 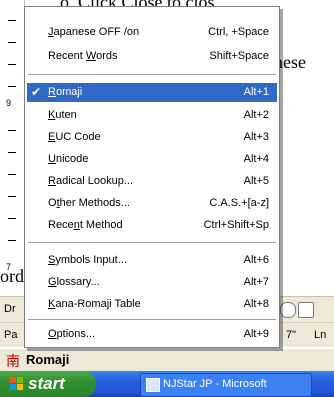 What do you see at coordinates (291, 335) in the screenshot?
I see `position-indicator: 7"` at bounding box center [291, 335].